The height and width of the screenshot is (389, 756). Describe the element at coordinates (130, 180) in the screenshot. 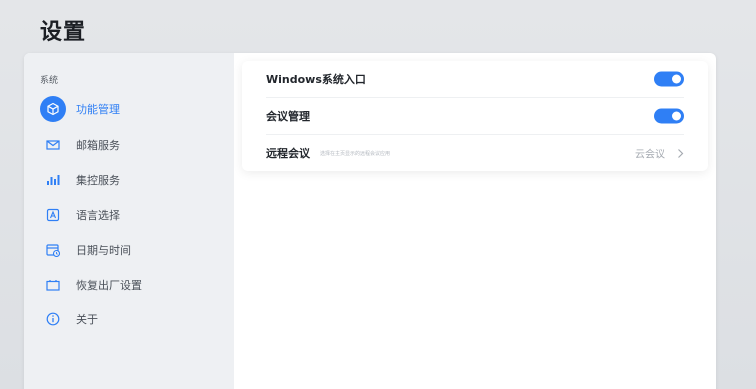

I see `sidebar-item-central-control: 集控服务` at that location.